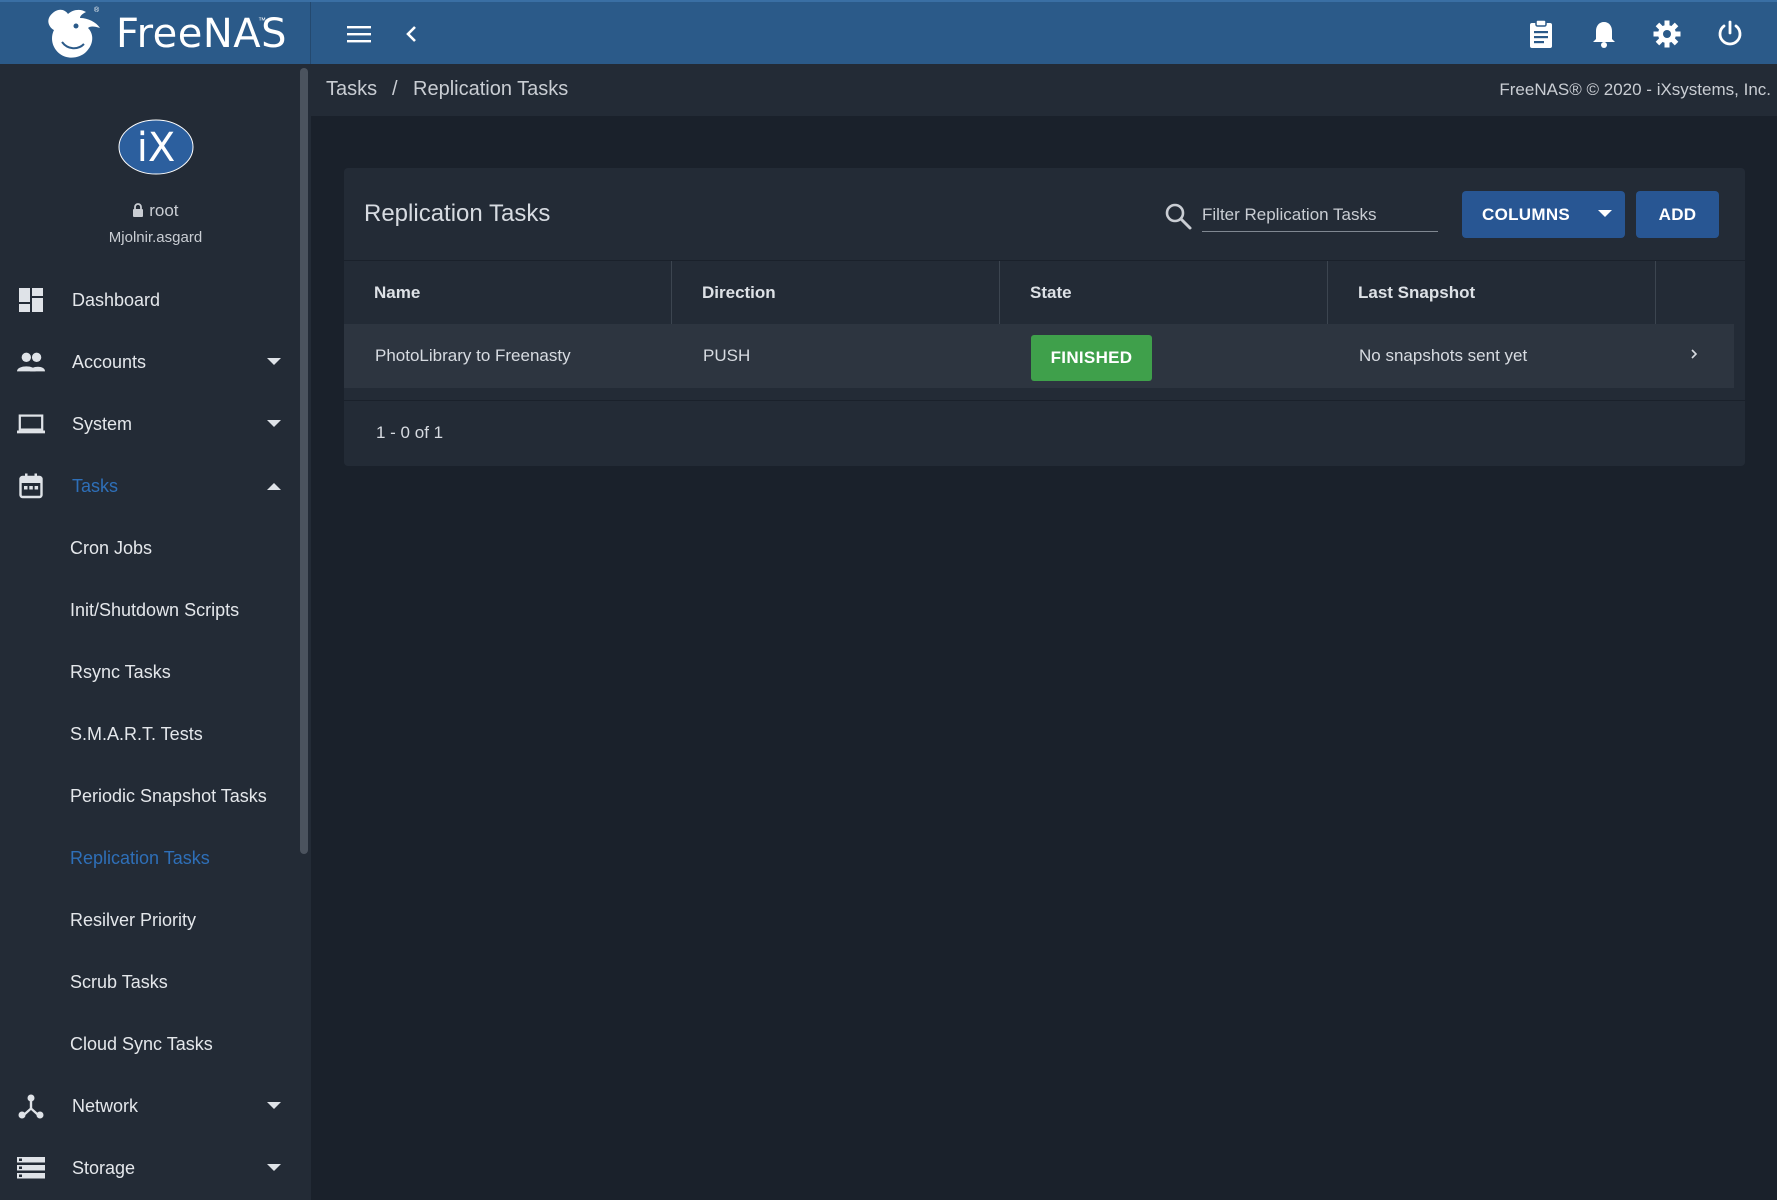 This screenshot has width=1777, height=1200. I want to click on sidebar-subitem-periodic-snapshot-tasks: Periodic Snapshot Tasks, so click(148, 796).